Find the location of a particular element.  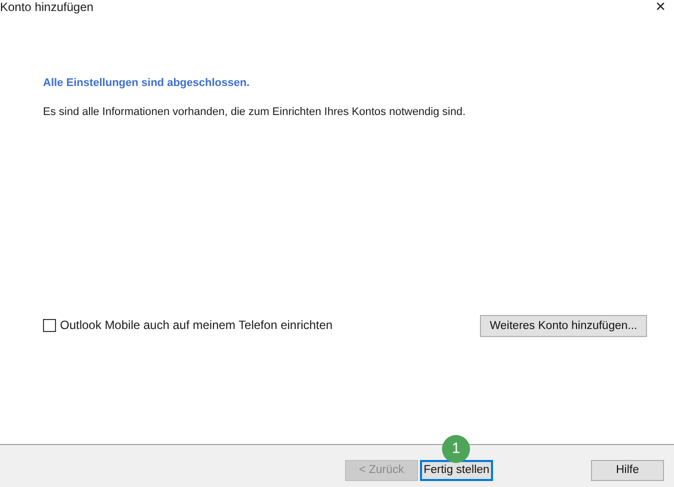

message: Es sind alle Informationen vorhanden, die zum Einrichten Ihres Kontos notwendig sind. is located at coordinates (255, 112).